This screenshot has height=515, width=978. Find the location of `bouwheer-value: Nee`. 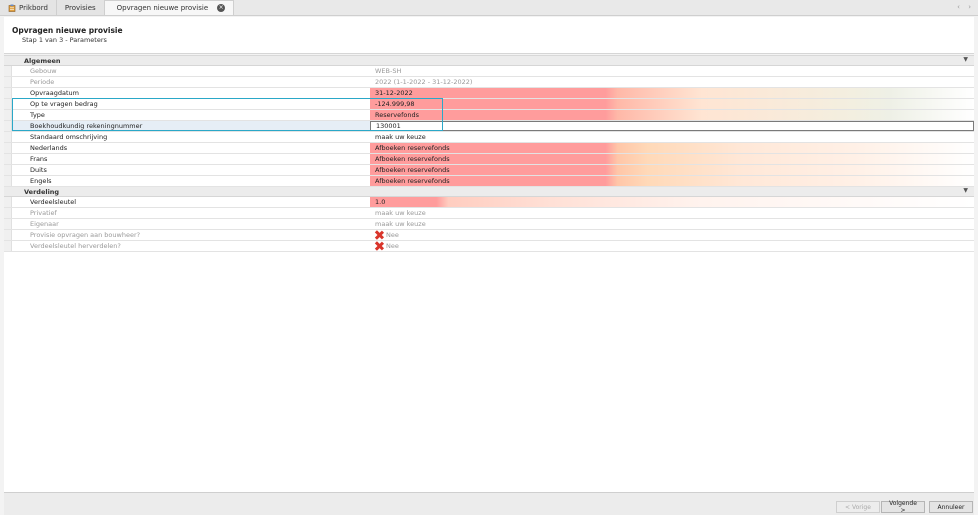

bouwheer-value: Nee is located at coordinates (392, 235).